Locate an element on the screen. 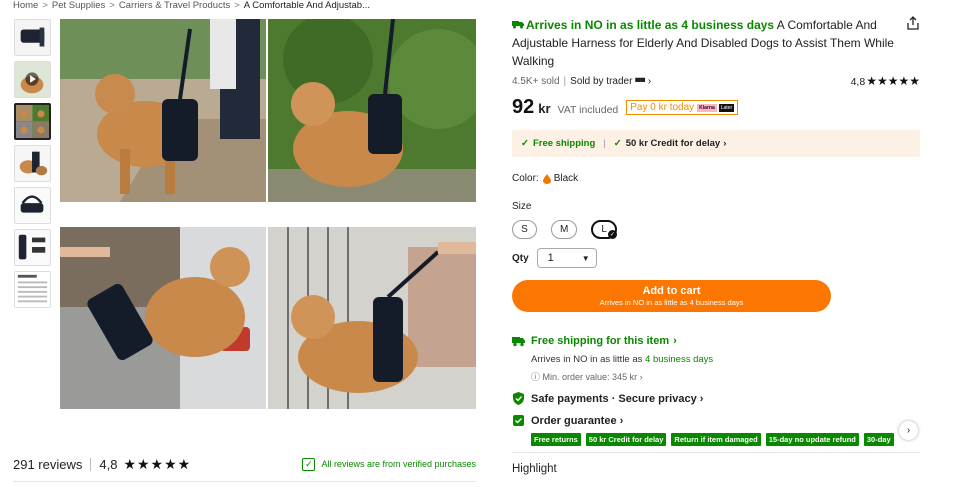 This screenshot has width=960, height=487. color-value: Black is located at coordinates (566, 178).